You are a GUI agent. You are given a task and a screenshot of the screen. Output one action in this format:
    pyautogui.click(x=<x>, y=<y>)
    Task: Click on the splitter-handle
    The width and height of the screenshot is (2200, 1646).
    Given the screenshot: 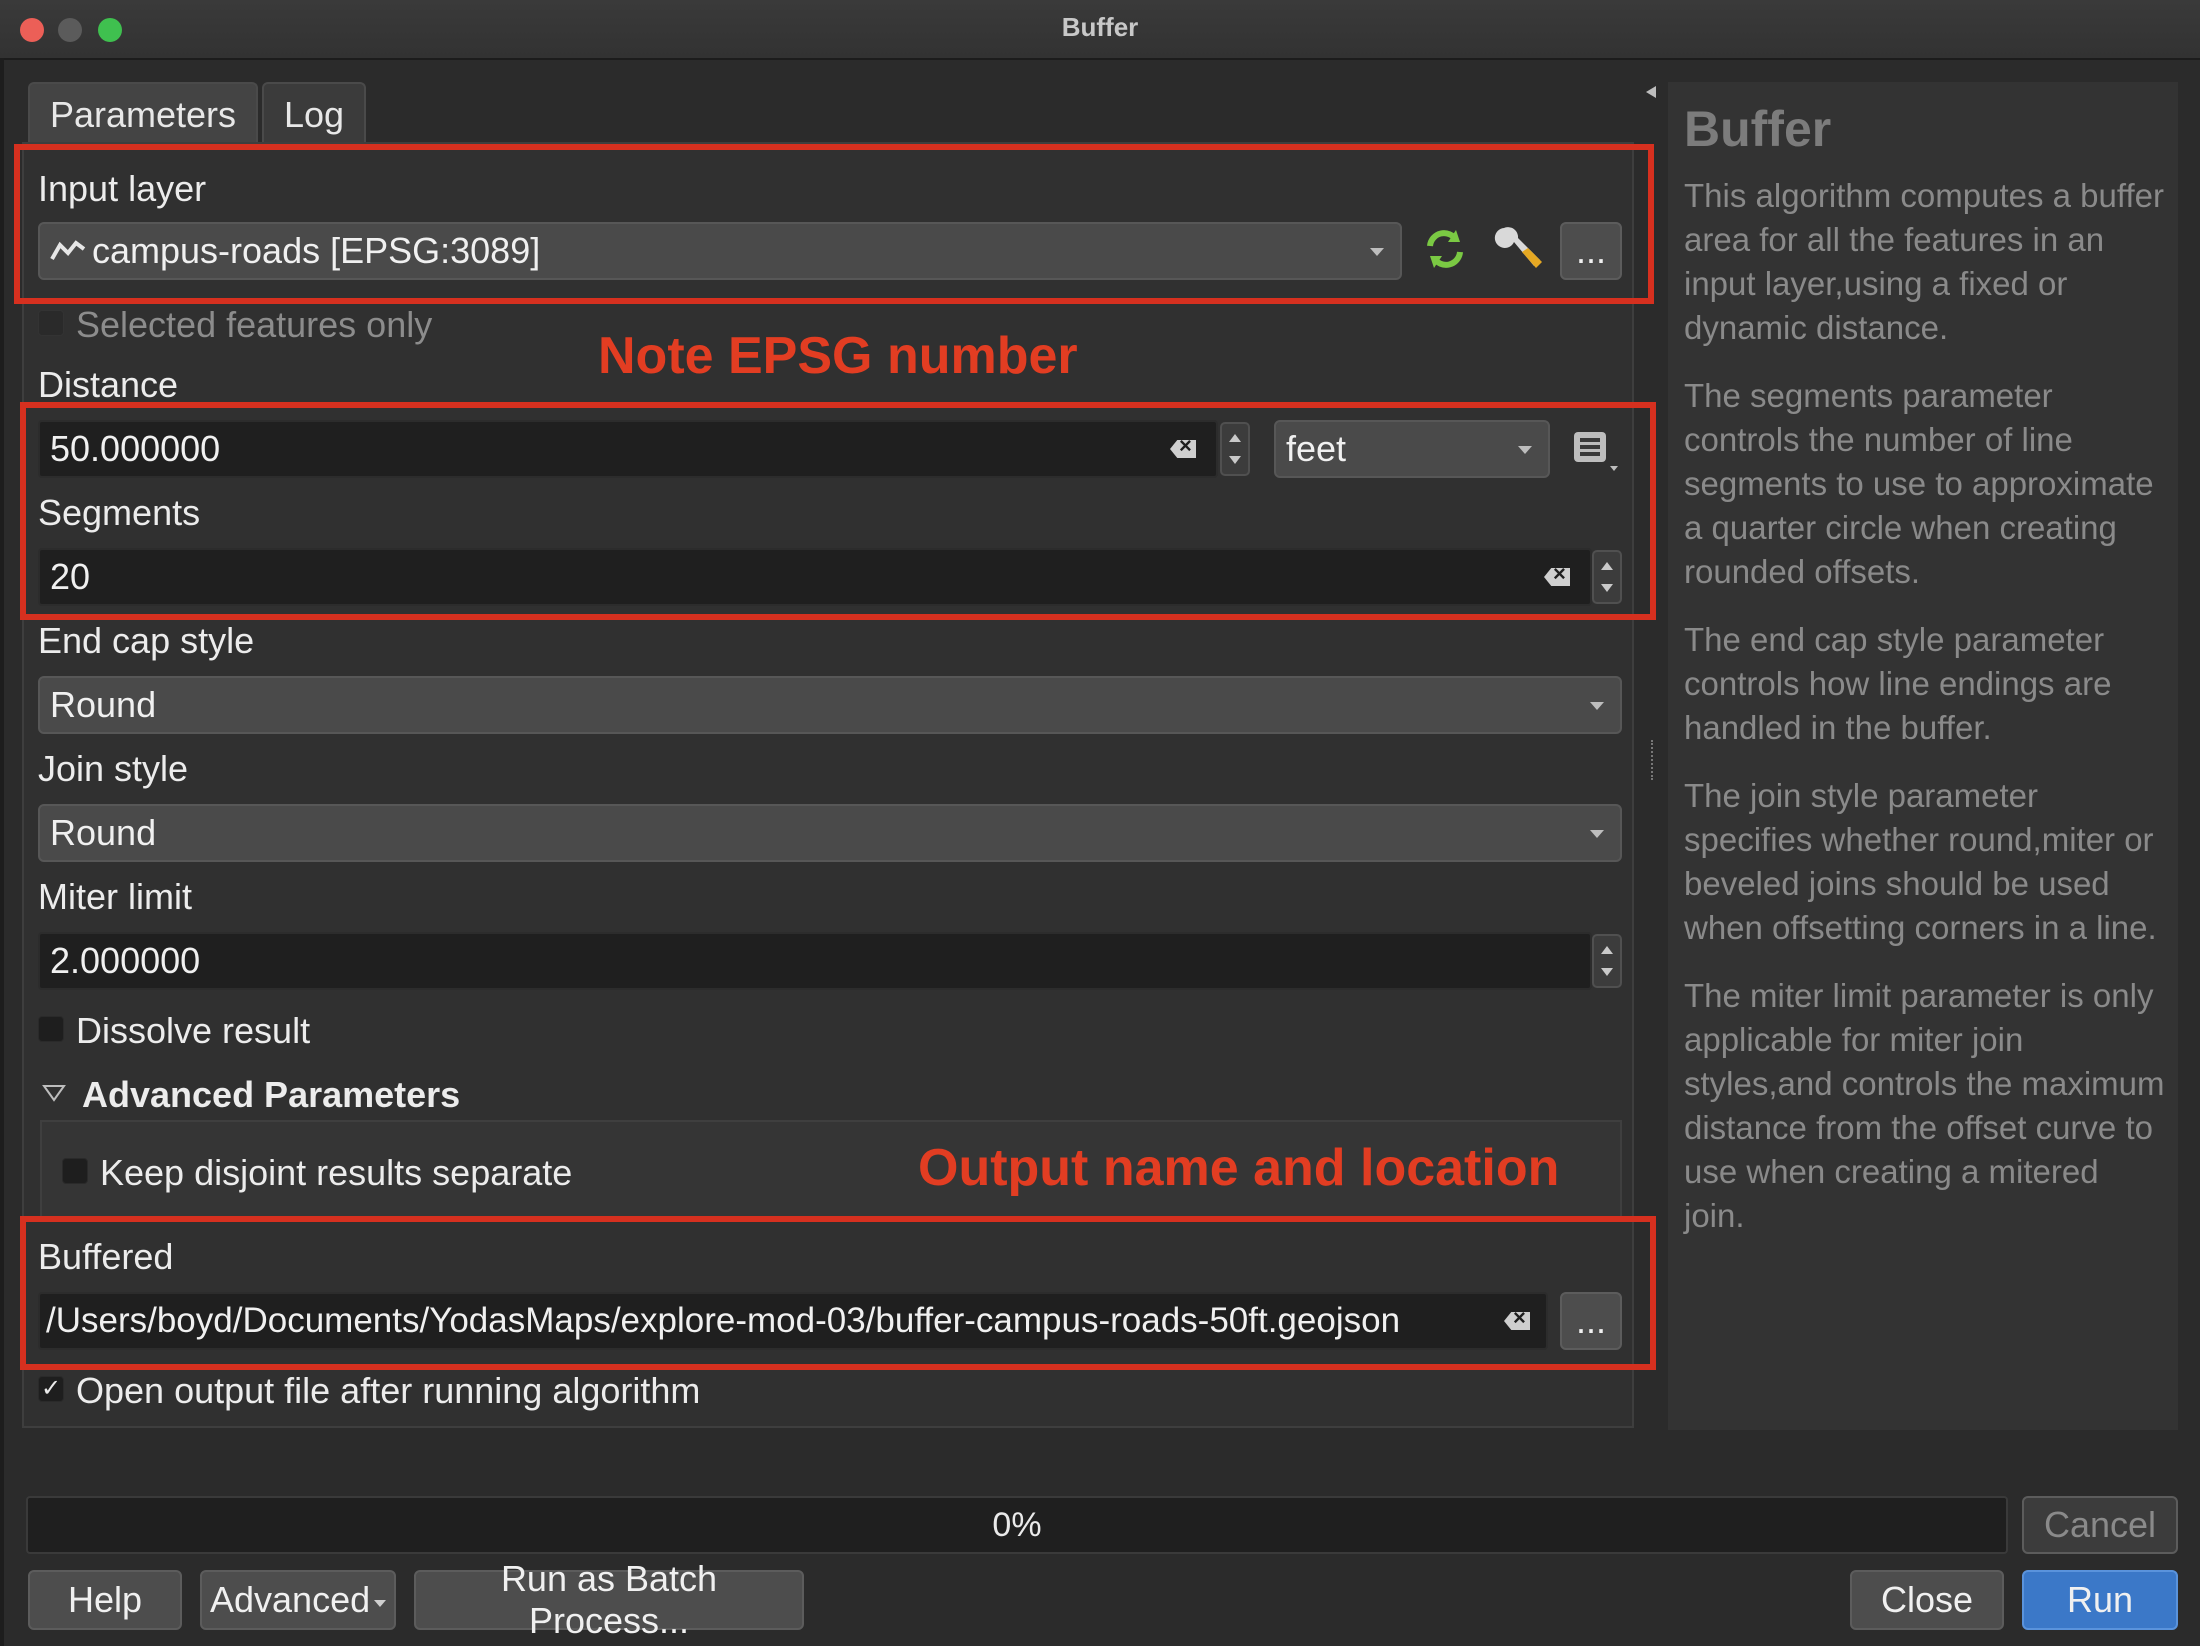 What is the action you would take?
    pyautogui.click(x=1654, y=760)
    